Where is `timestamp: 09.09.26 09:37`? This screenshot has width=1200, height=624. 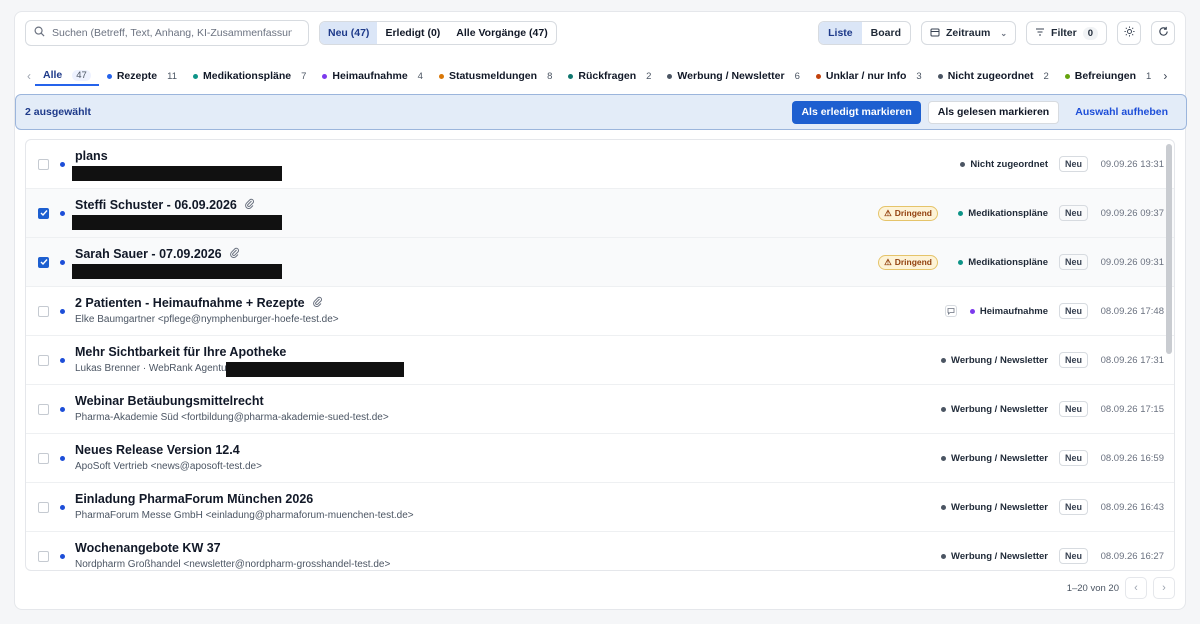 timestamp: 09.09.26 09:37 is located at coordinates (1132, 213).